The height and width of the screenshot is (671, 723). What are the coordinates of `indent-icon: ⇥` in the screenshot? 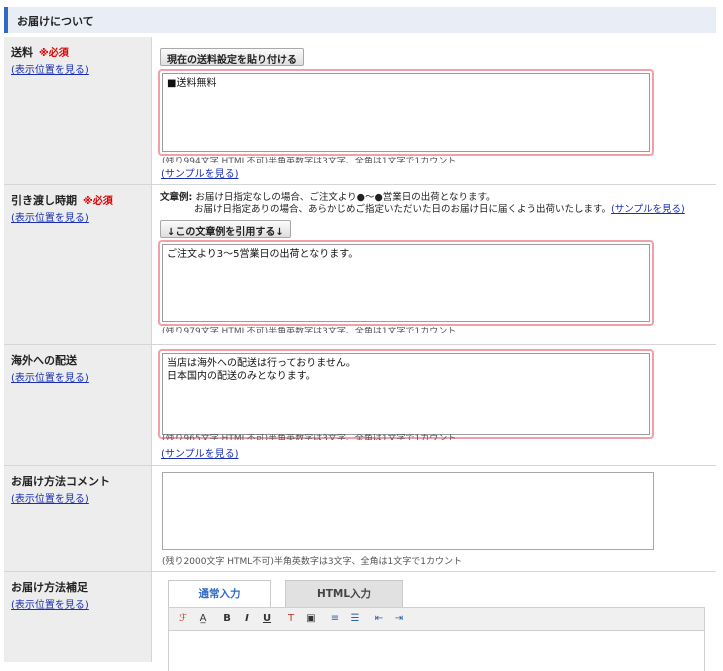 It's located at (399, 619).